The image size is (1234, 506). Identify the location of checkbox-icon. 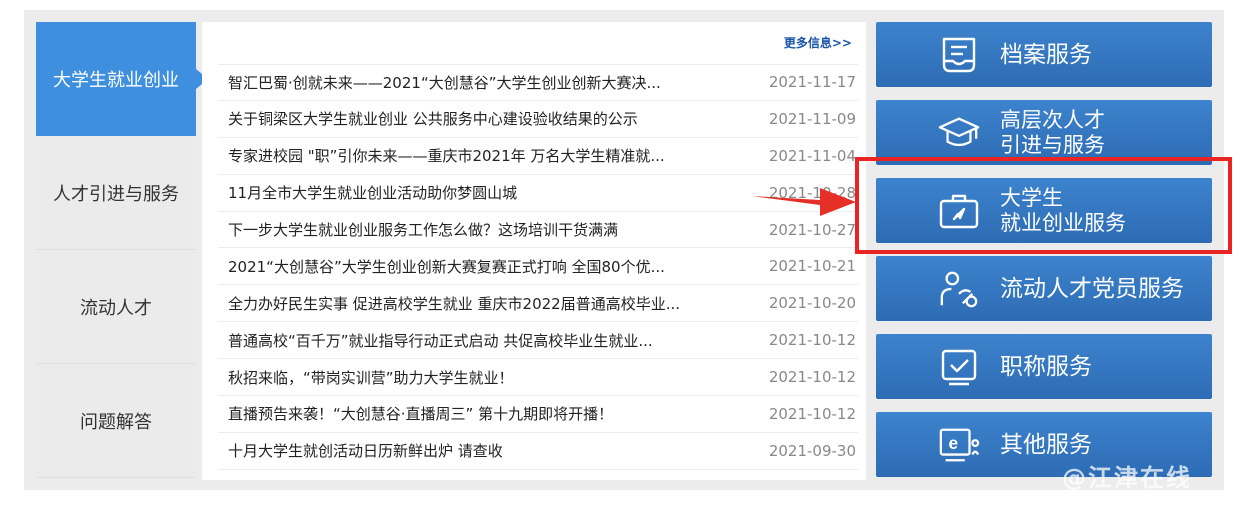
(959, 367).